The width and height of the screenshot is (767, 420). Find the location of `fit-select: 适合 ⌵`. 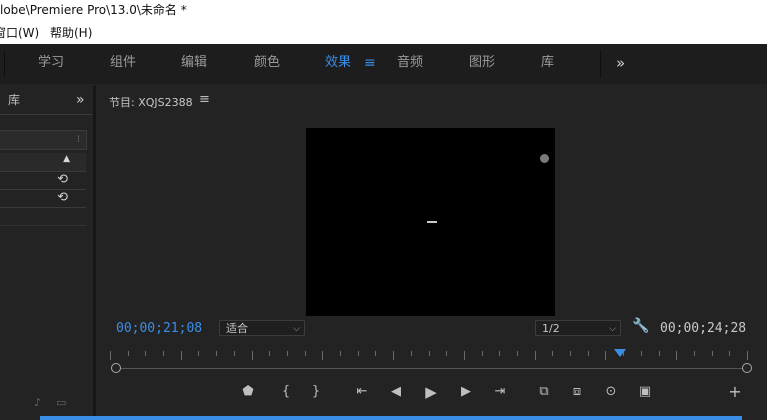

fit-select: 适合 ⌵ is located at coordinates (262, 328).